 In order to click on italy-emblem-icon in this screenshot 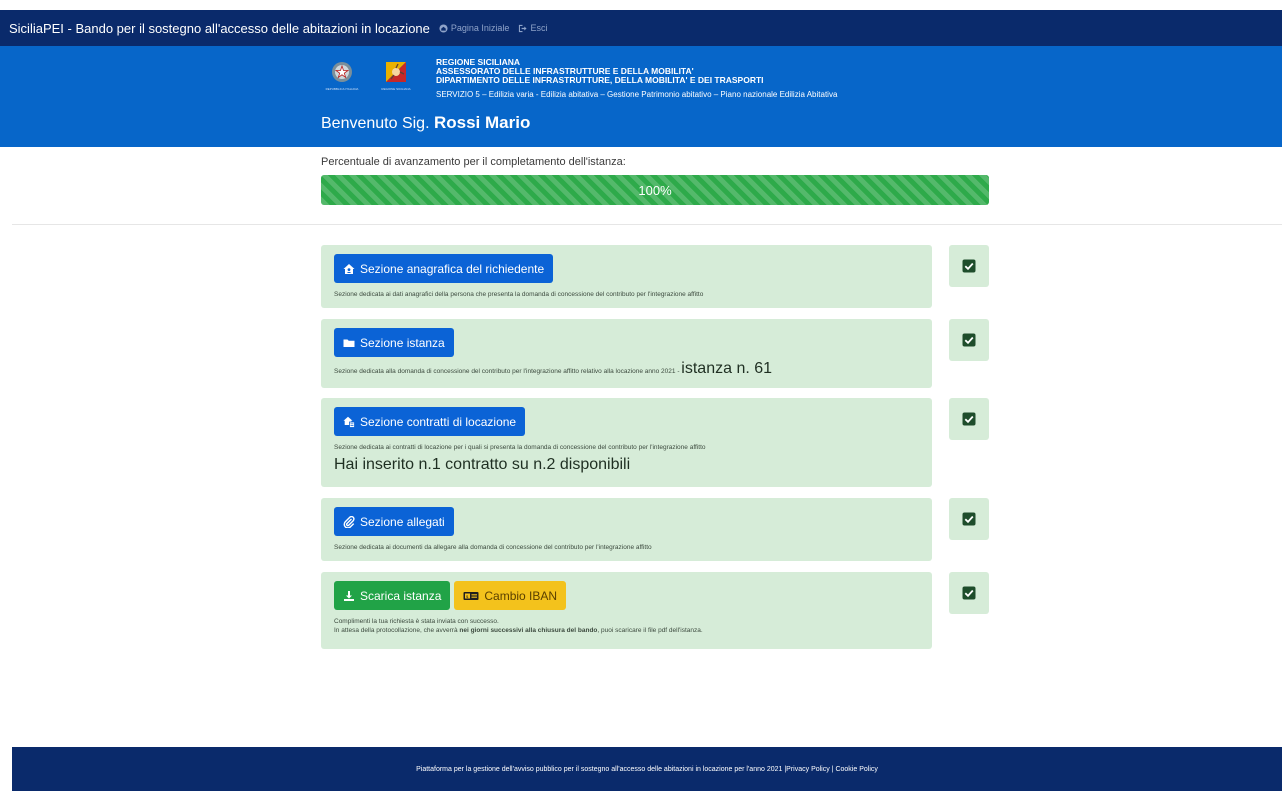, I will do `click(342, 72)`.